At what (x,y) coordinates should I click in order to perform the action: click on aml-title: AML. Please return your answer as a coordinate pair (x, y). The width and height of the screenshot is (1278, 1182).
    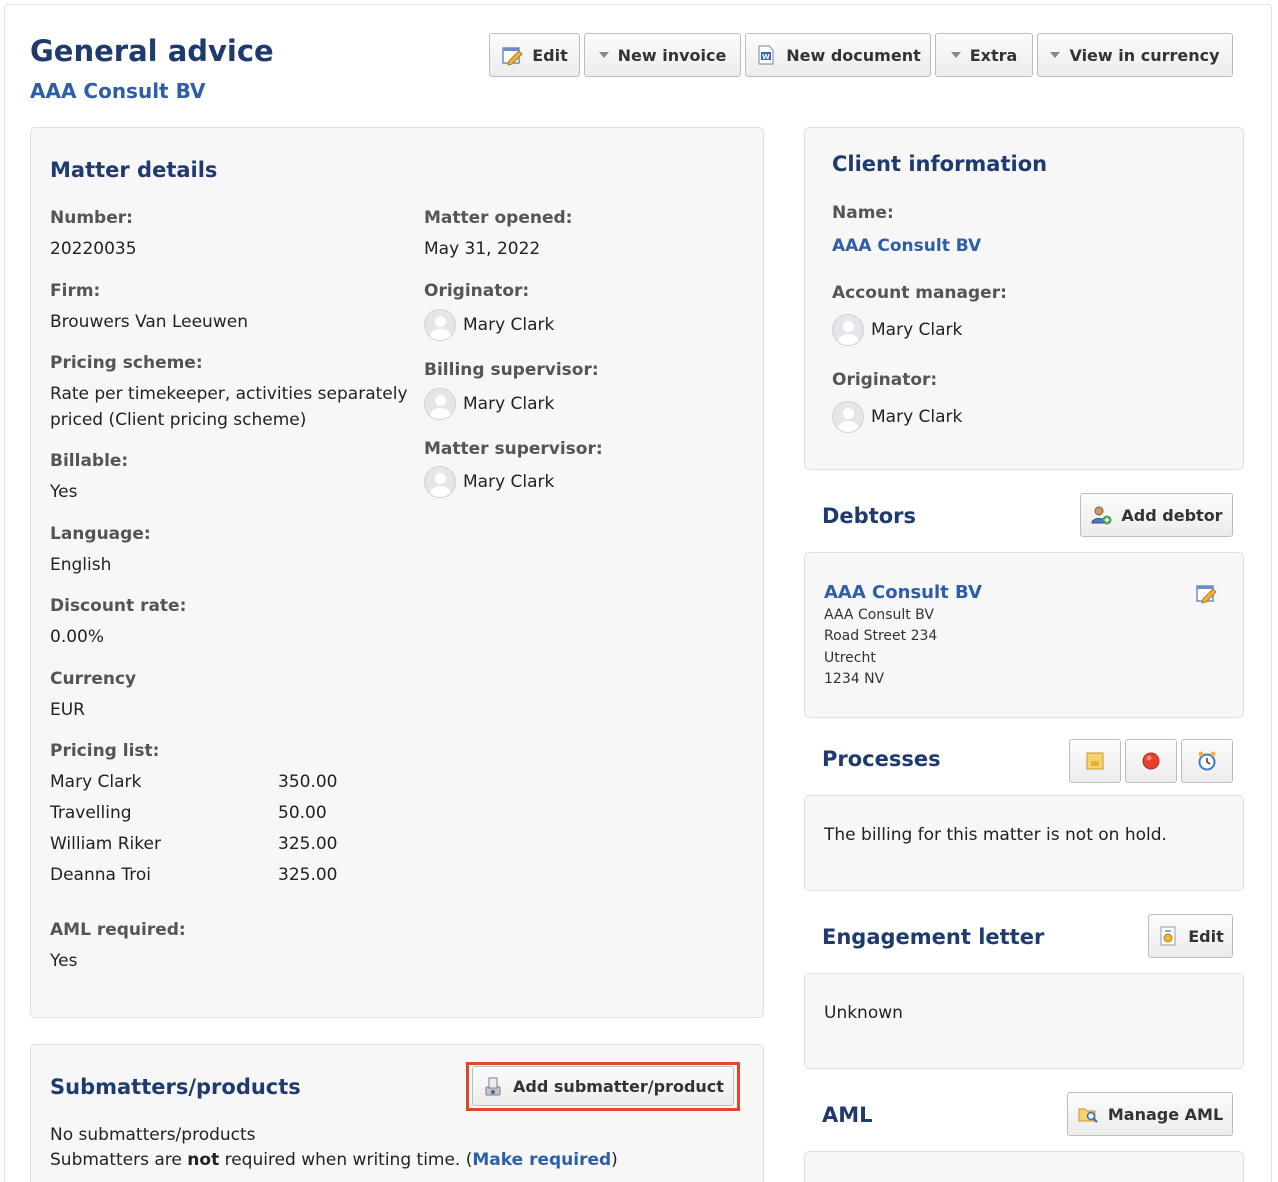
    Looking at the image, I should click on (847, 1115).